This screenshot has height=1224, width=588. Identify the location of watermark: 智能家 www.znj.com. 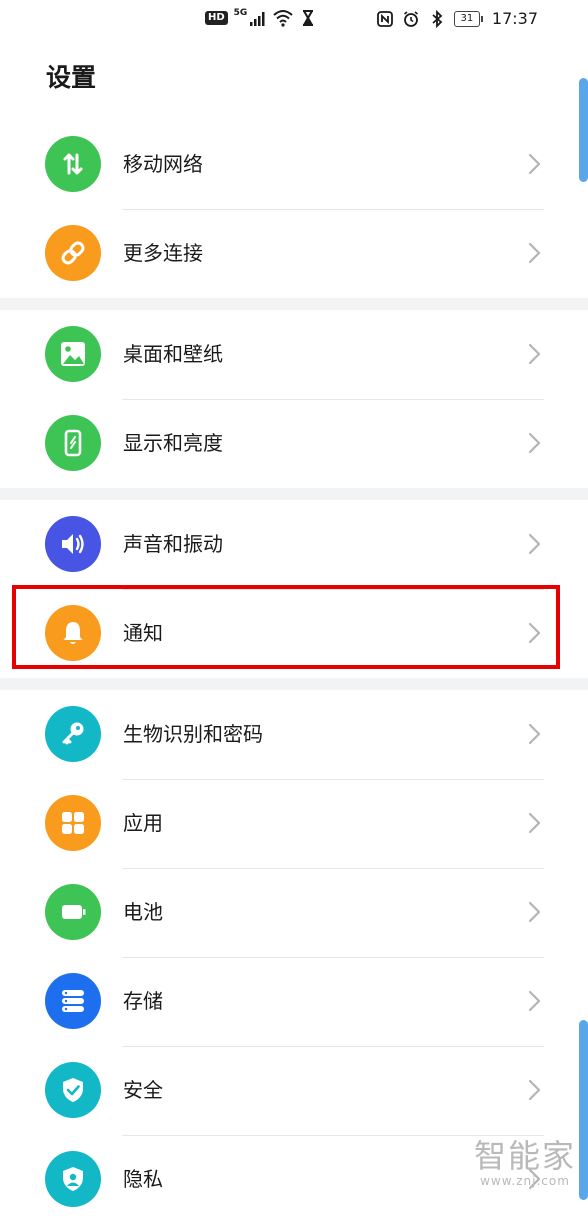
(525, 1163).